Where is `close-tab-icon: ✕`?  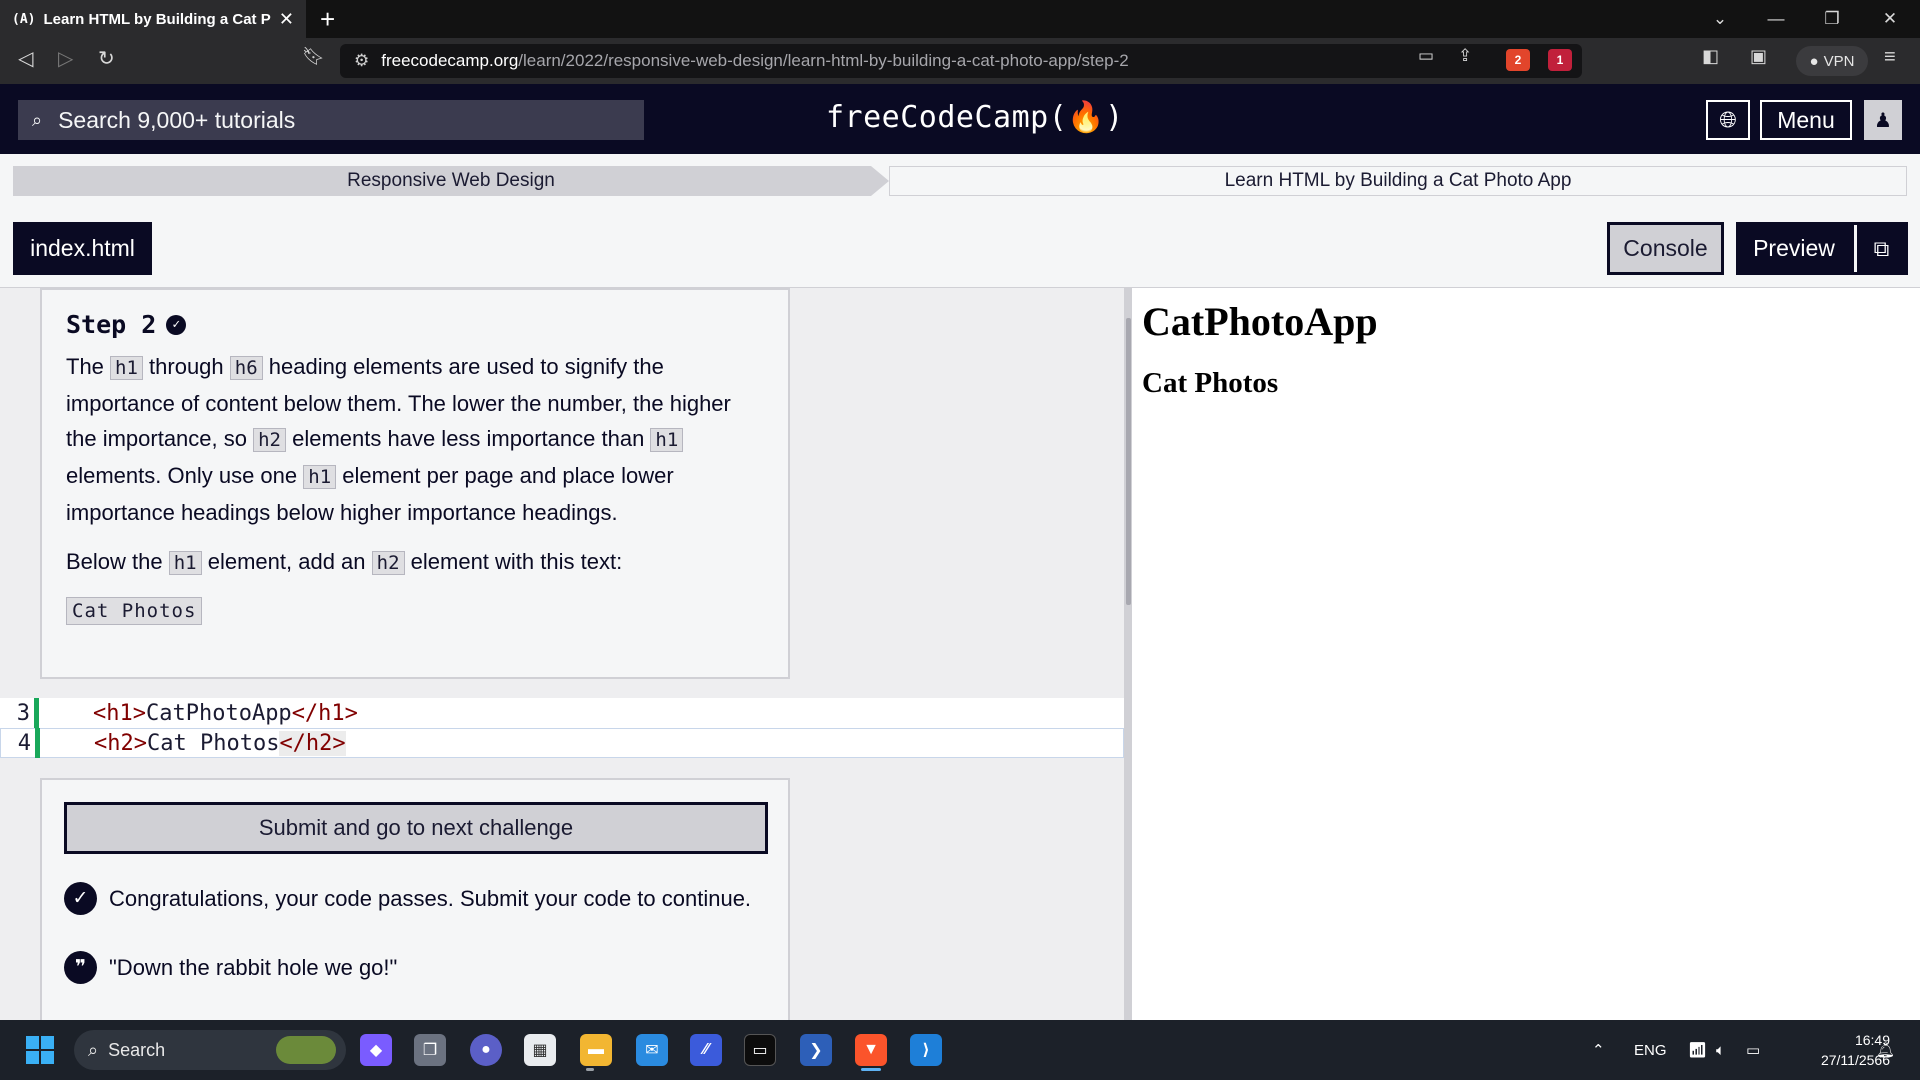 close-tab-icon: ✕ is located at coordinates (286, 19).